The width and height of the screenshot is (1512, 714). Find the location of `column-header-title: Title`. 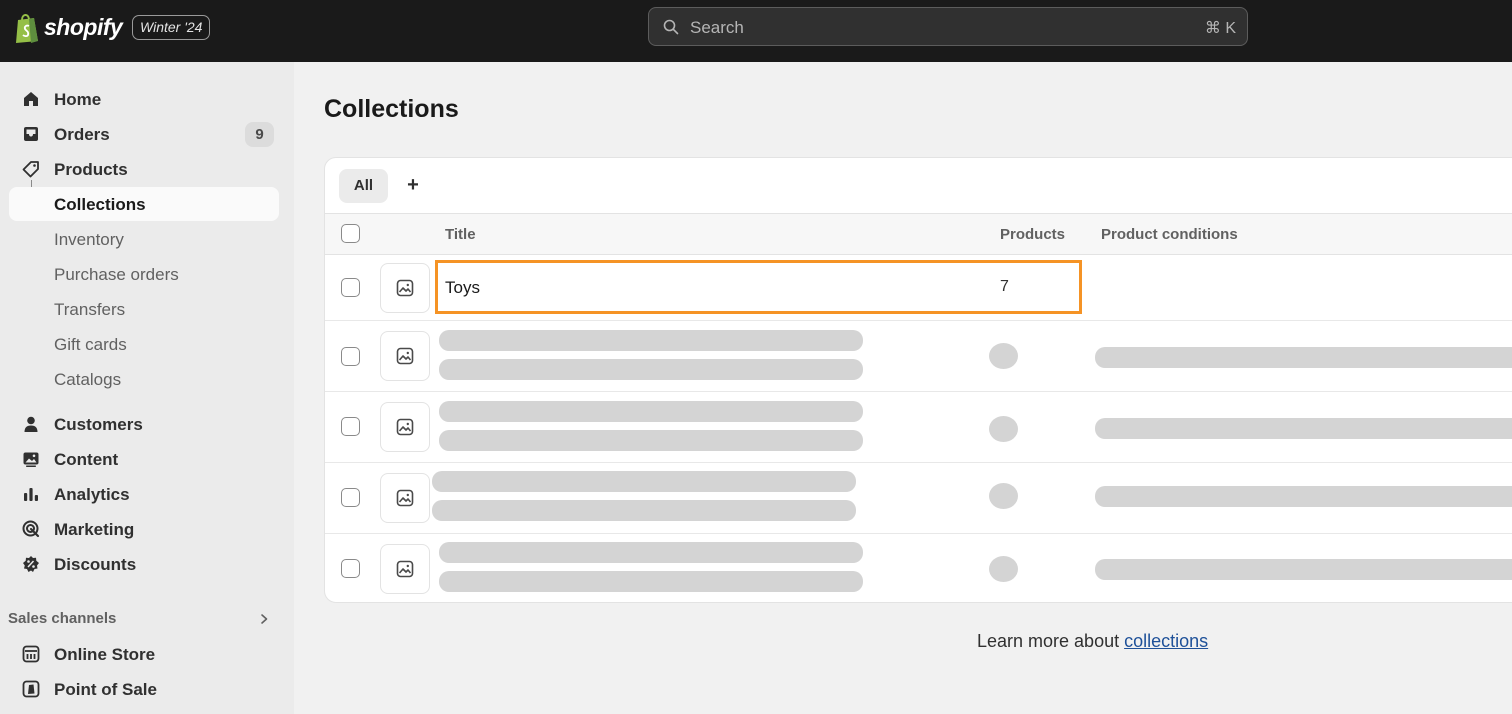

column-header-title: Title is located at coordinates (460, 234).